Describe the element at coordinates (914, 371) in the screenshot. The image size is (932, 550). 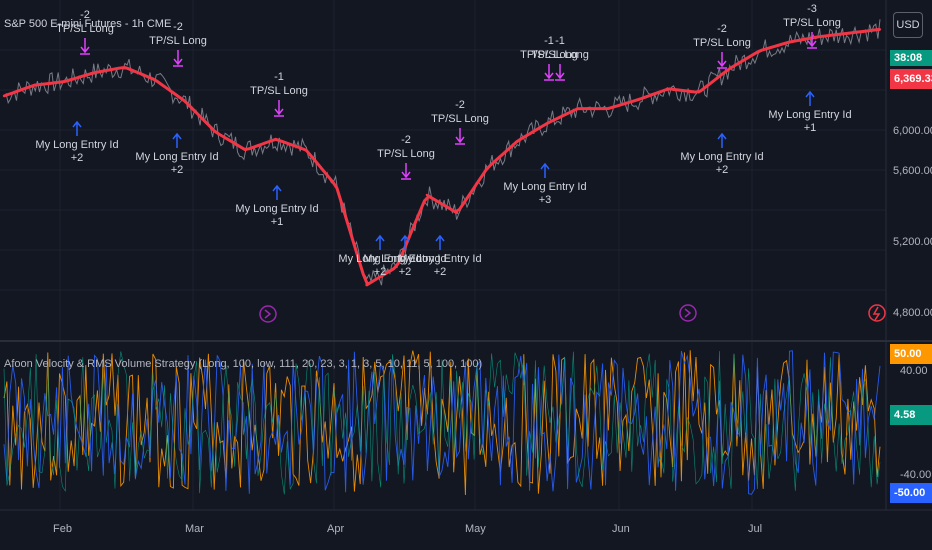
I see `indicator-tick: 40.00` at that location.